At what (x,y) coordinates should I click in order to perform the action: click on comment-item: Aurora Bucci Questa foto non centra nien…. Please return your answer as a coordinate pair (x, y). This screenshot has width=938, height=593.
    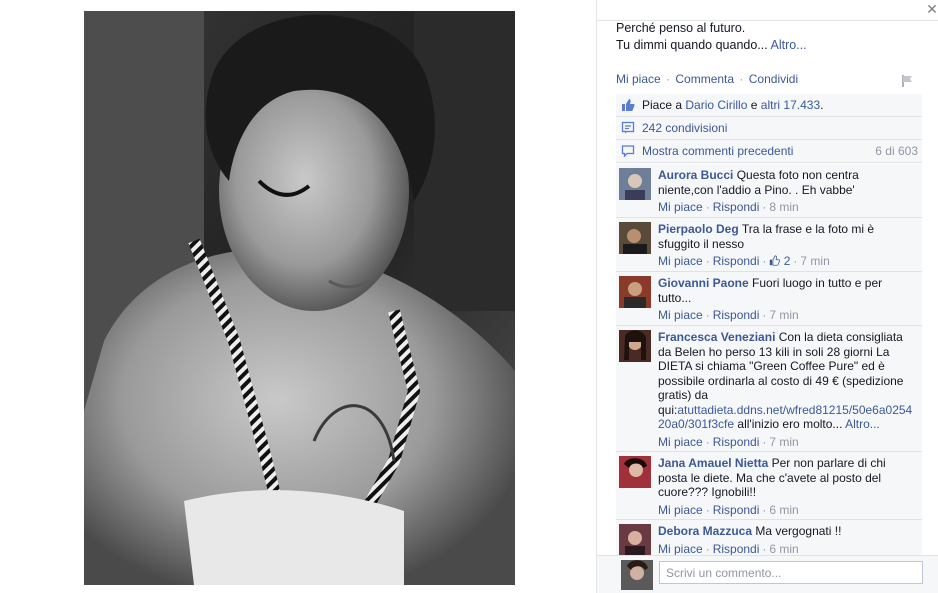
    Looking at the image, I should click on (769, 191).